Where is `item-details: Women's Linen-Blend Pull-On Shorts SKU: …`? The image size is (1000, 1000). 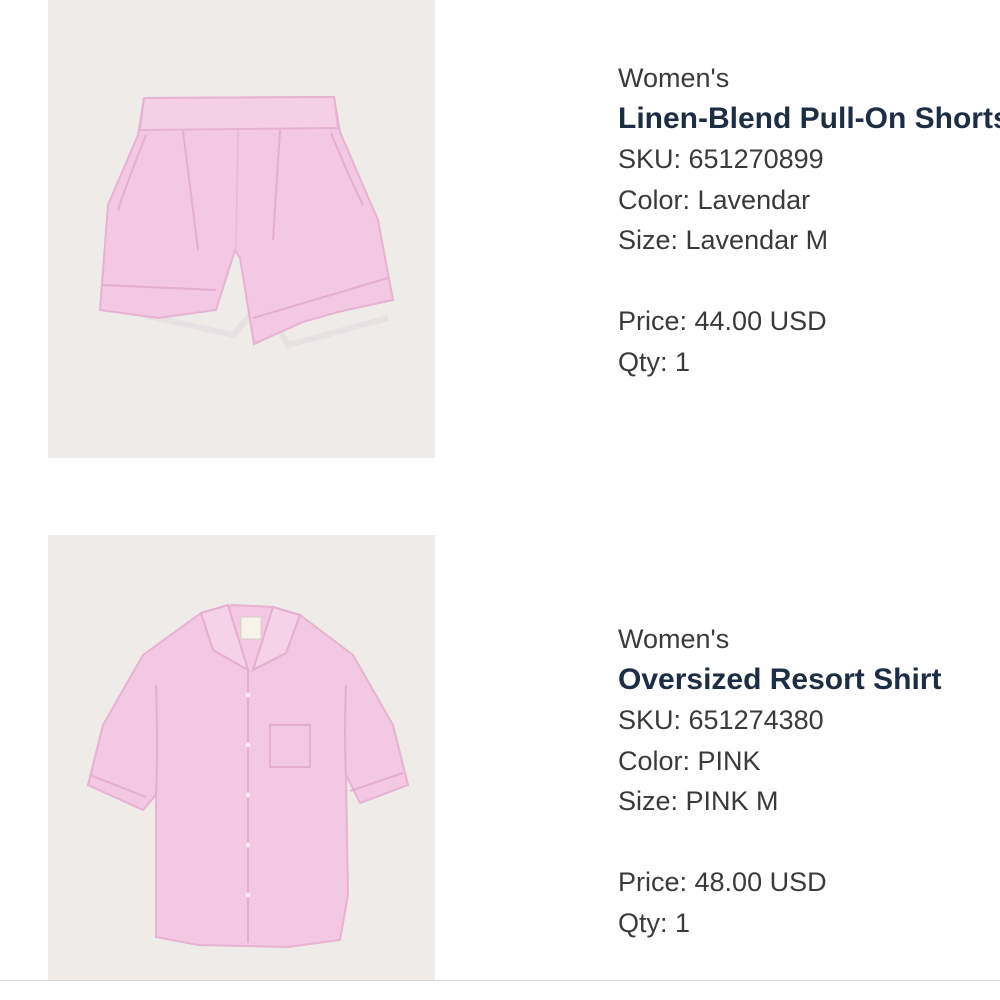 item-details: Women's Linen-Blend Pull-On Shorts SKU: … is located at coordinates (809, 220).